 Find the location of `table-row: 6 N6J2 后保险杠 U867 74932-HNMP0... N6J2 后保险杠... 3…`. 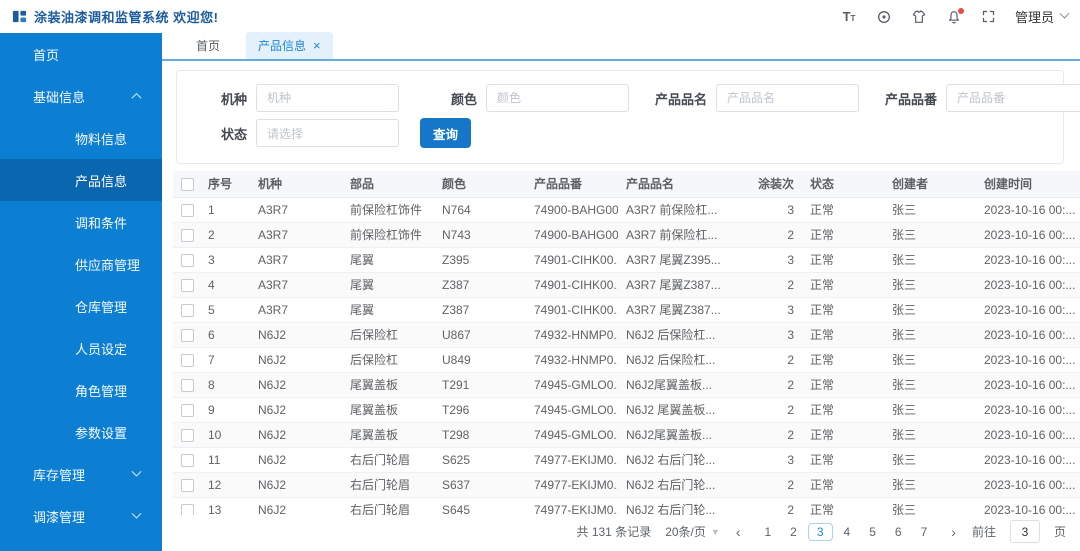

table-row: 6 N6J2 后保险杠 U867 74932-HNMP0... N6J2 后保险杠... 3… is located at coordinates (626, 335).